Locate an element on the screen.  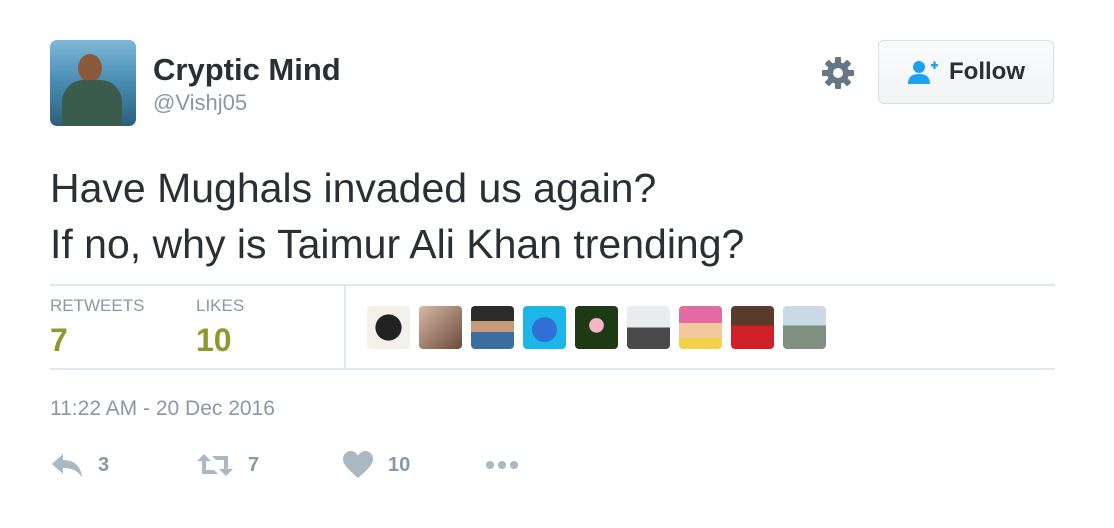
avatar-body is located at coordinates (92, 103).